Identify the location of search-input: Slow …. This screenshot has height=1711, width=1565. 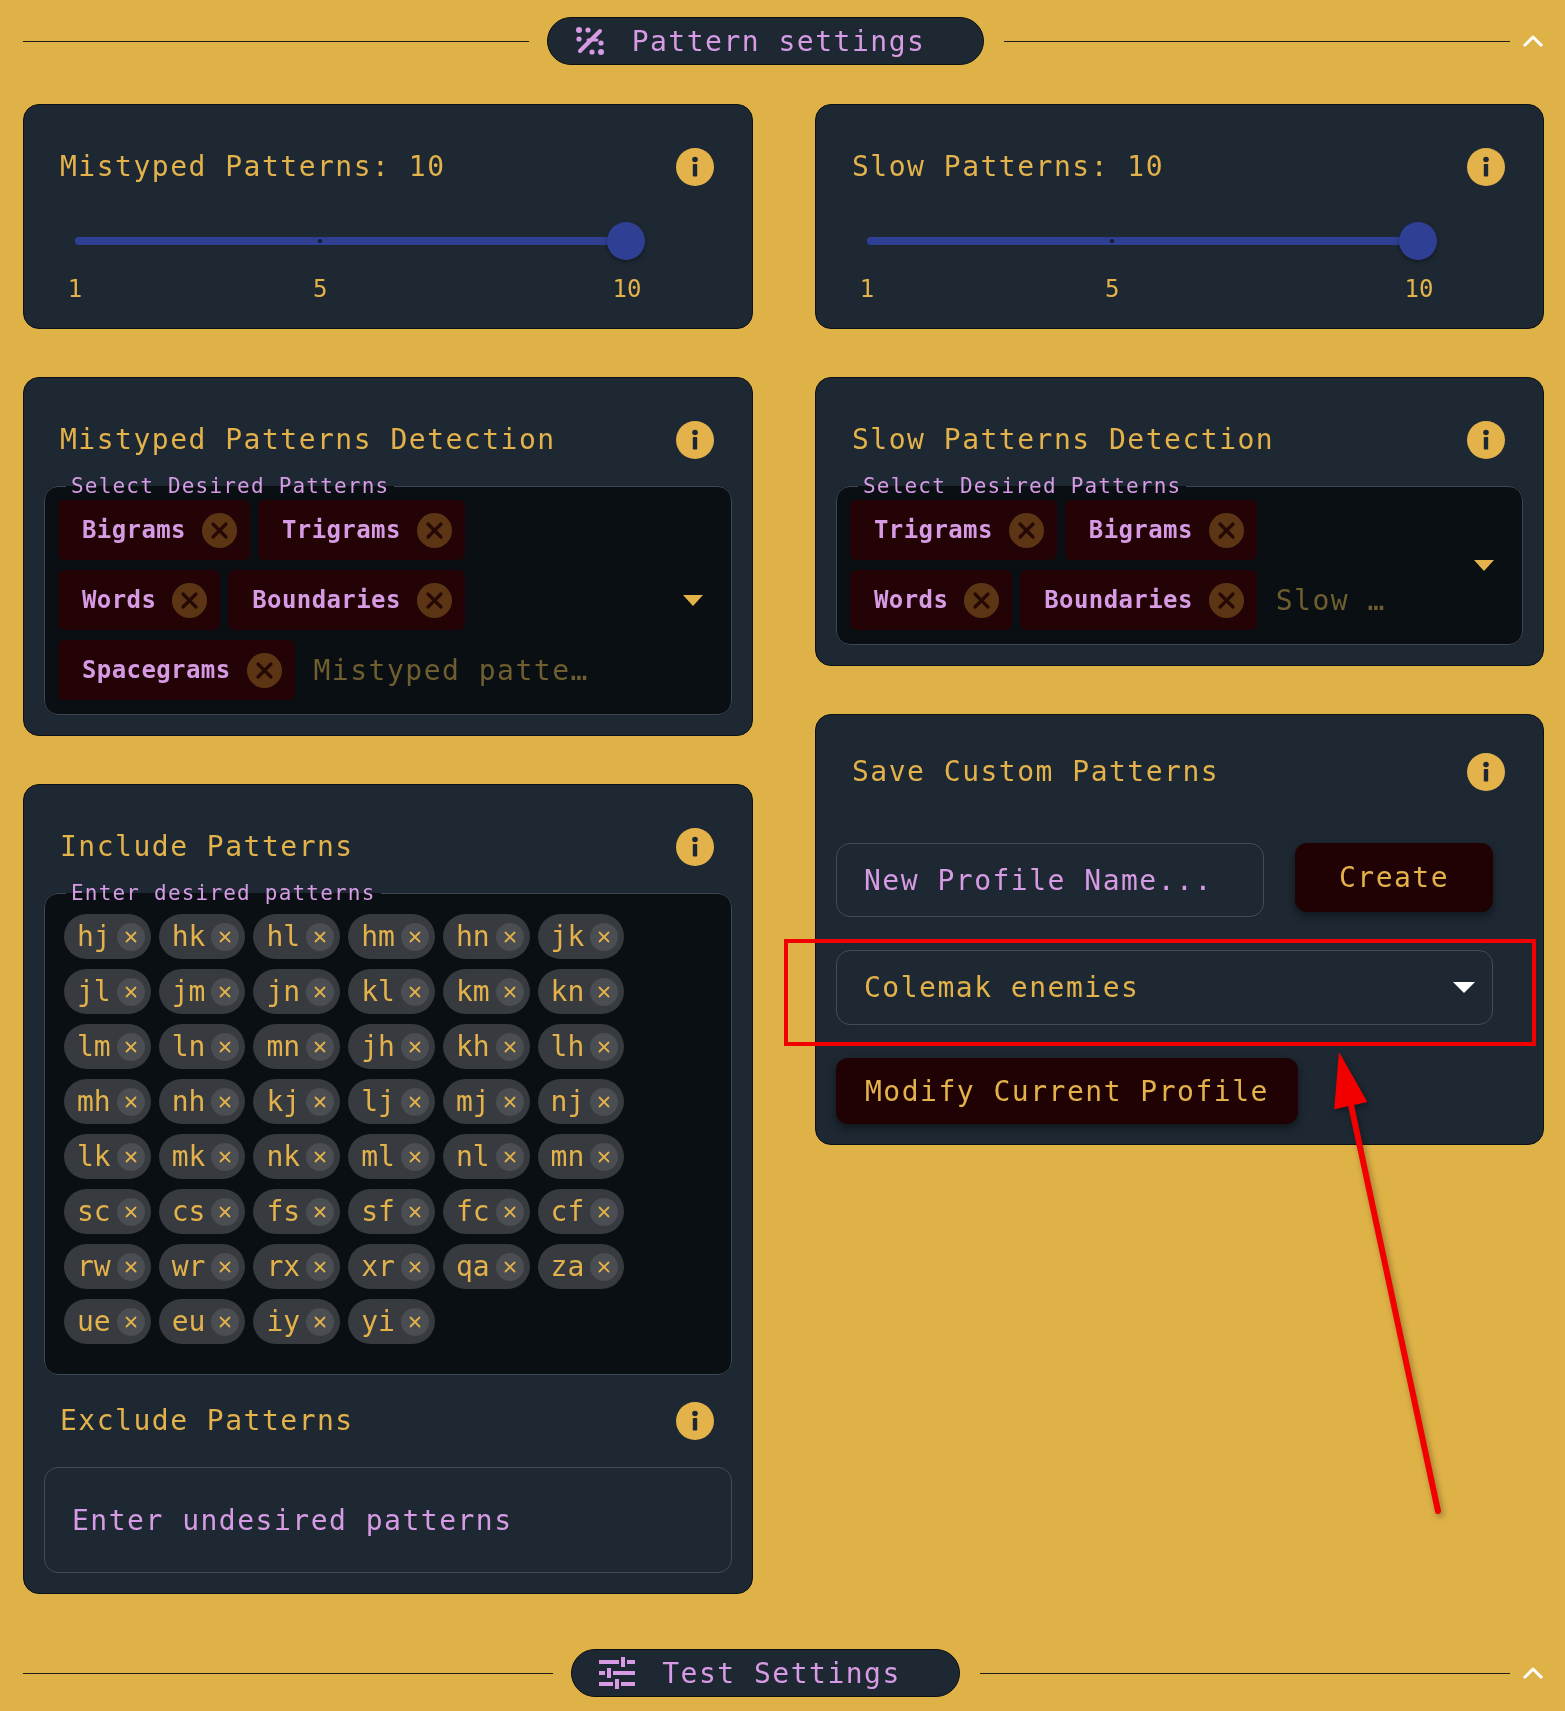
(1333, 600).